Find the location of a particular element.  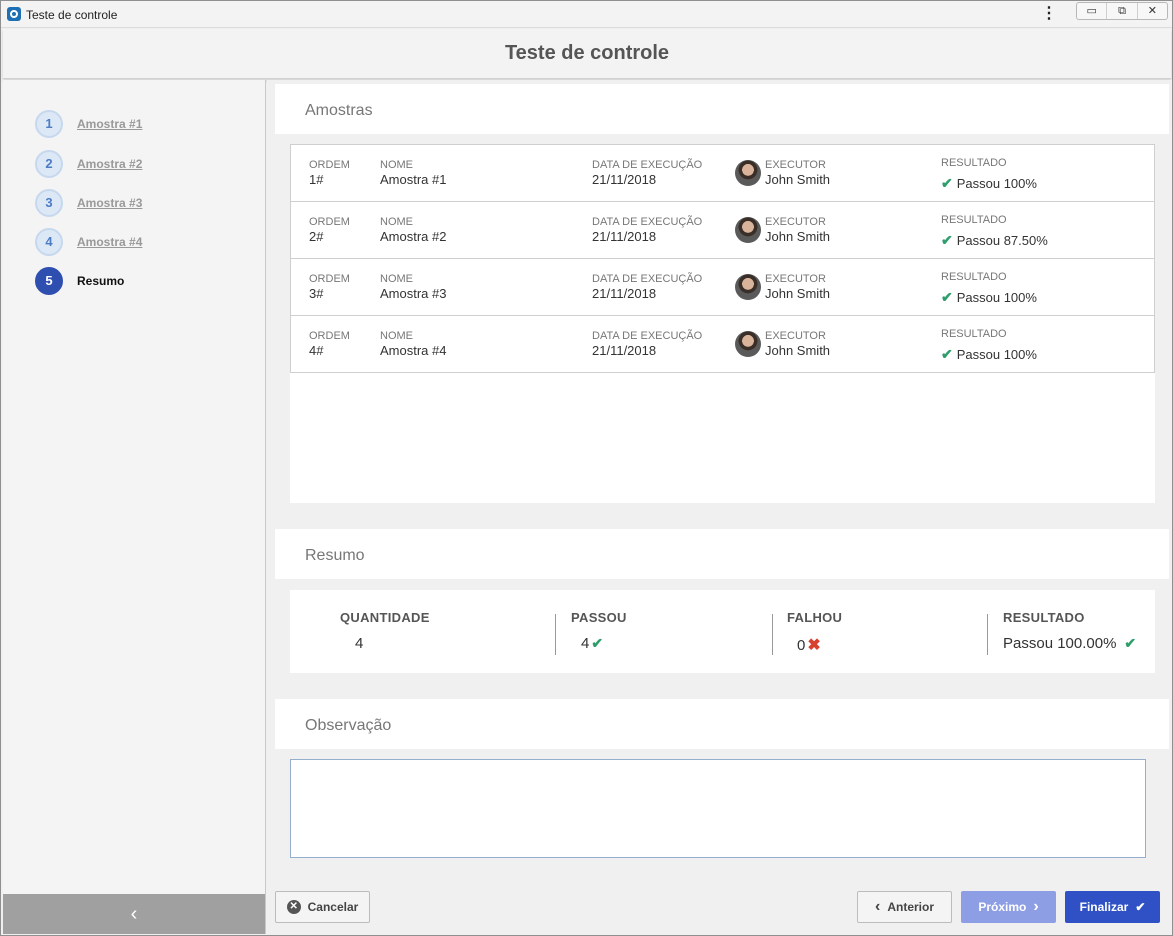

cell-nome: Amostra #2 is located at coordinates (413, 236).